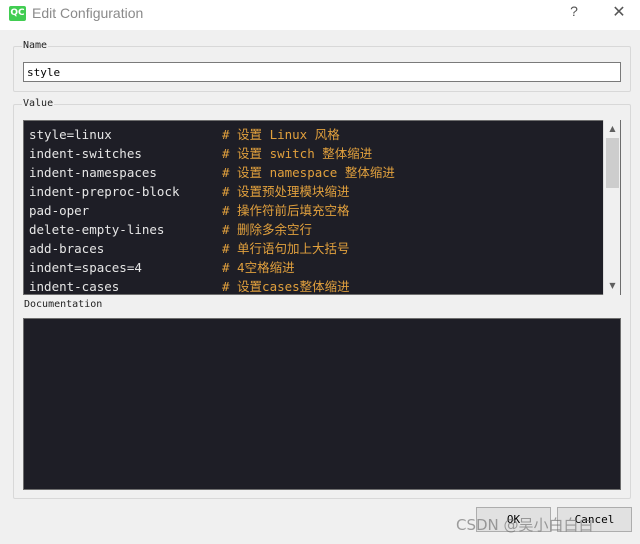 The image size is (640, 544). I want to click on value-line: indent-switches # 设置 switch 整体缩进, so click(200, 153).